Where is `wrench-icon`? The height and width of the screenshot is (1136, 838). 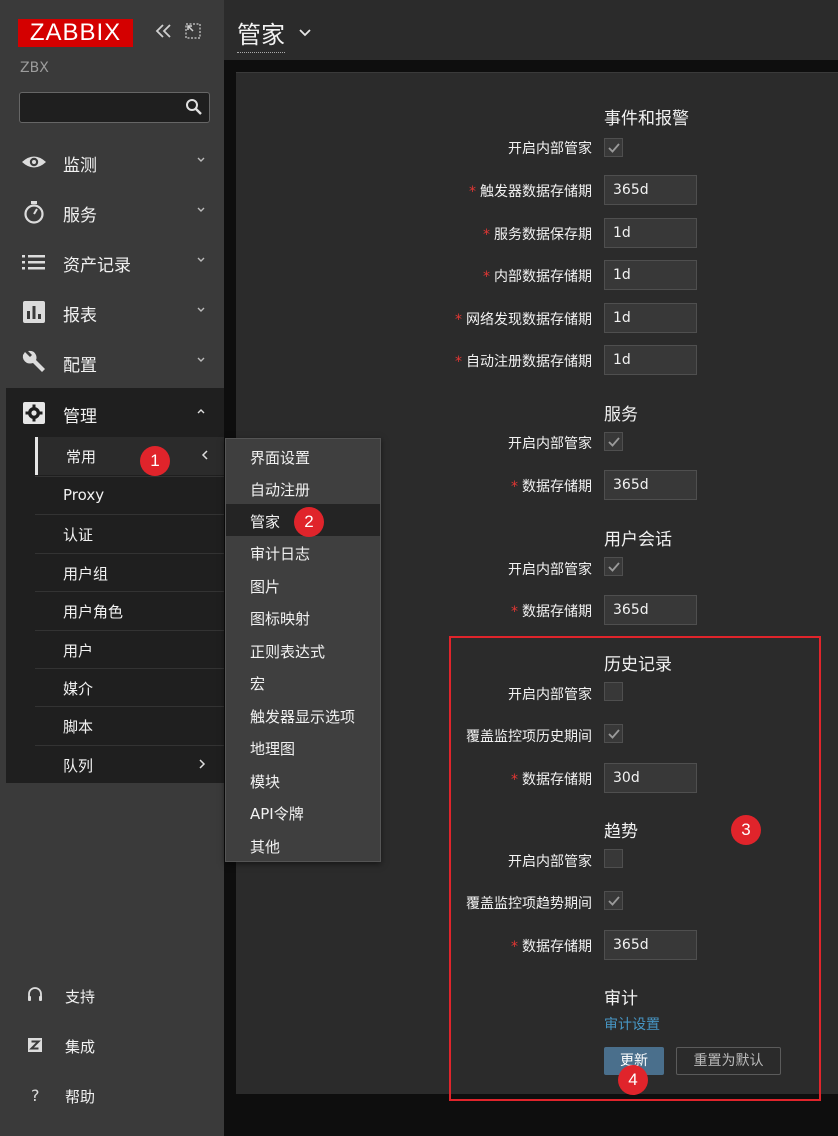
wrench-icon is located at coordinates (34, 362).